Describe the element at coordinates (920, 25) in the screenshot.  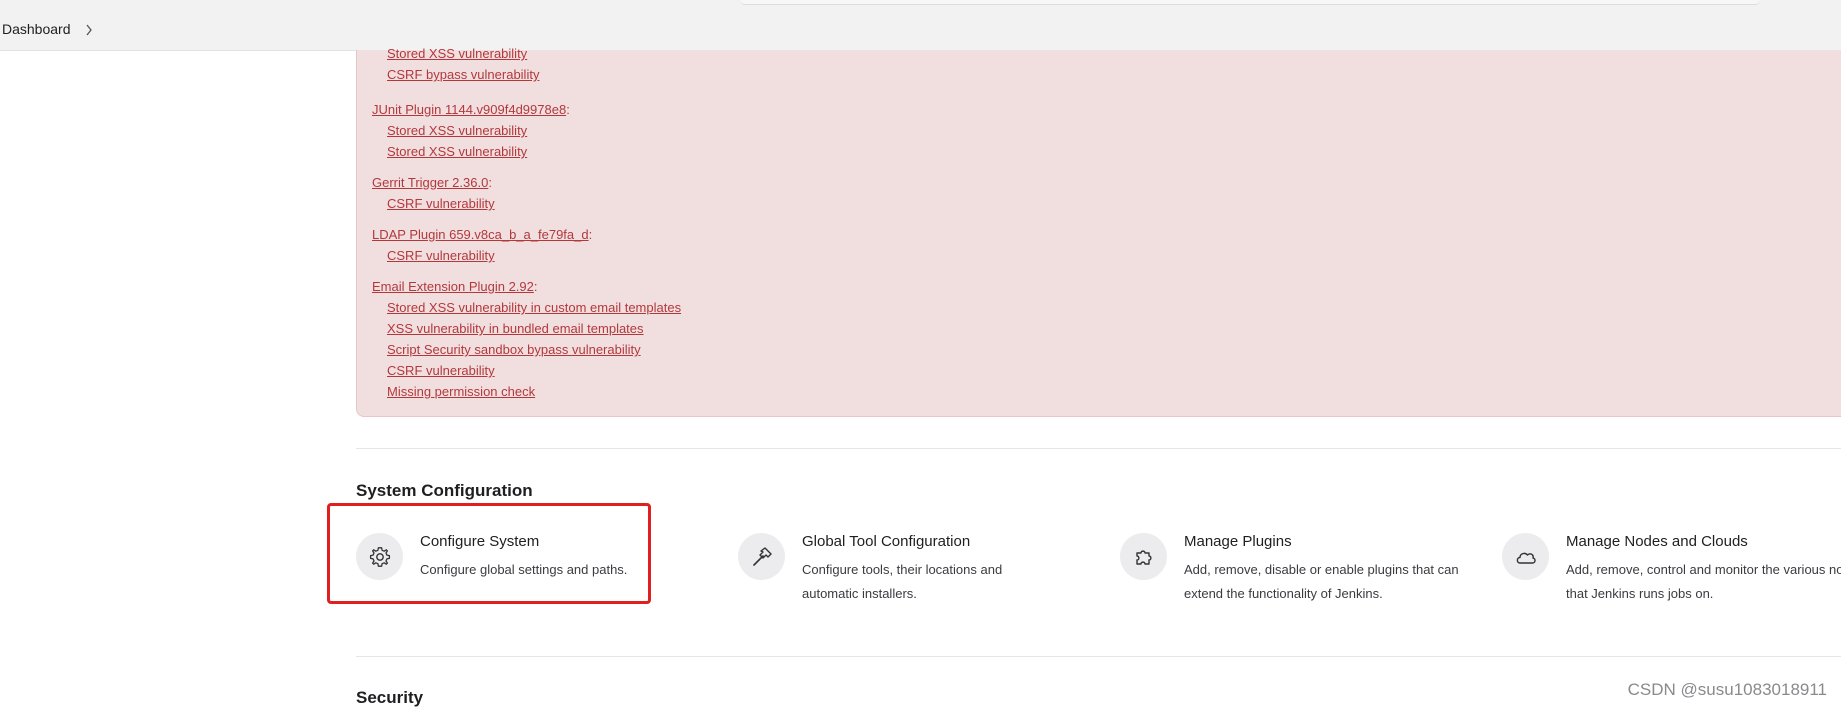
I see `top-bar: Dashboard` at that location.